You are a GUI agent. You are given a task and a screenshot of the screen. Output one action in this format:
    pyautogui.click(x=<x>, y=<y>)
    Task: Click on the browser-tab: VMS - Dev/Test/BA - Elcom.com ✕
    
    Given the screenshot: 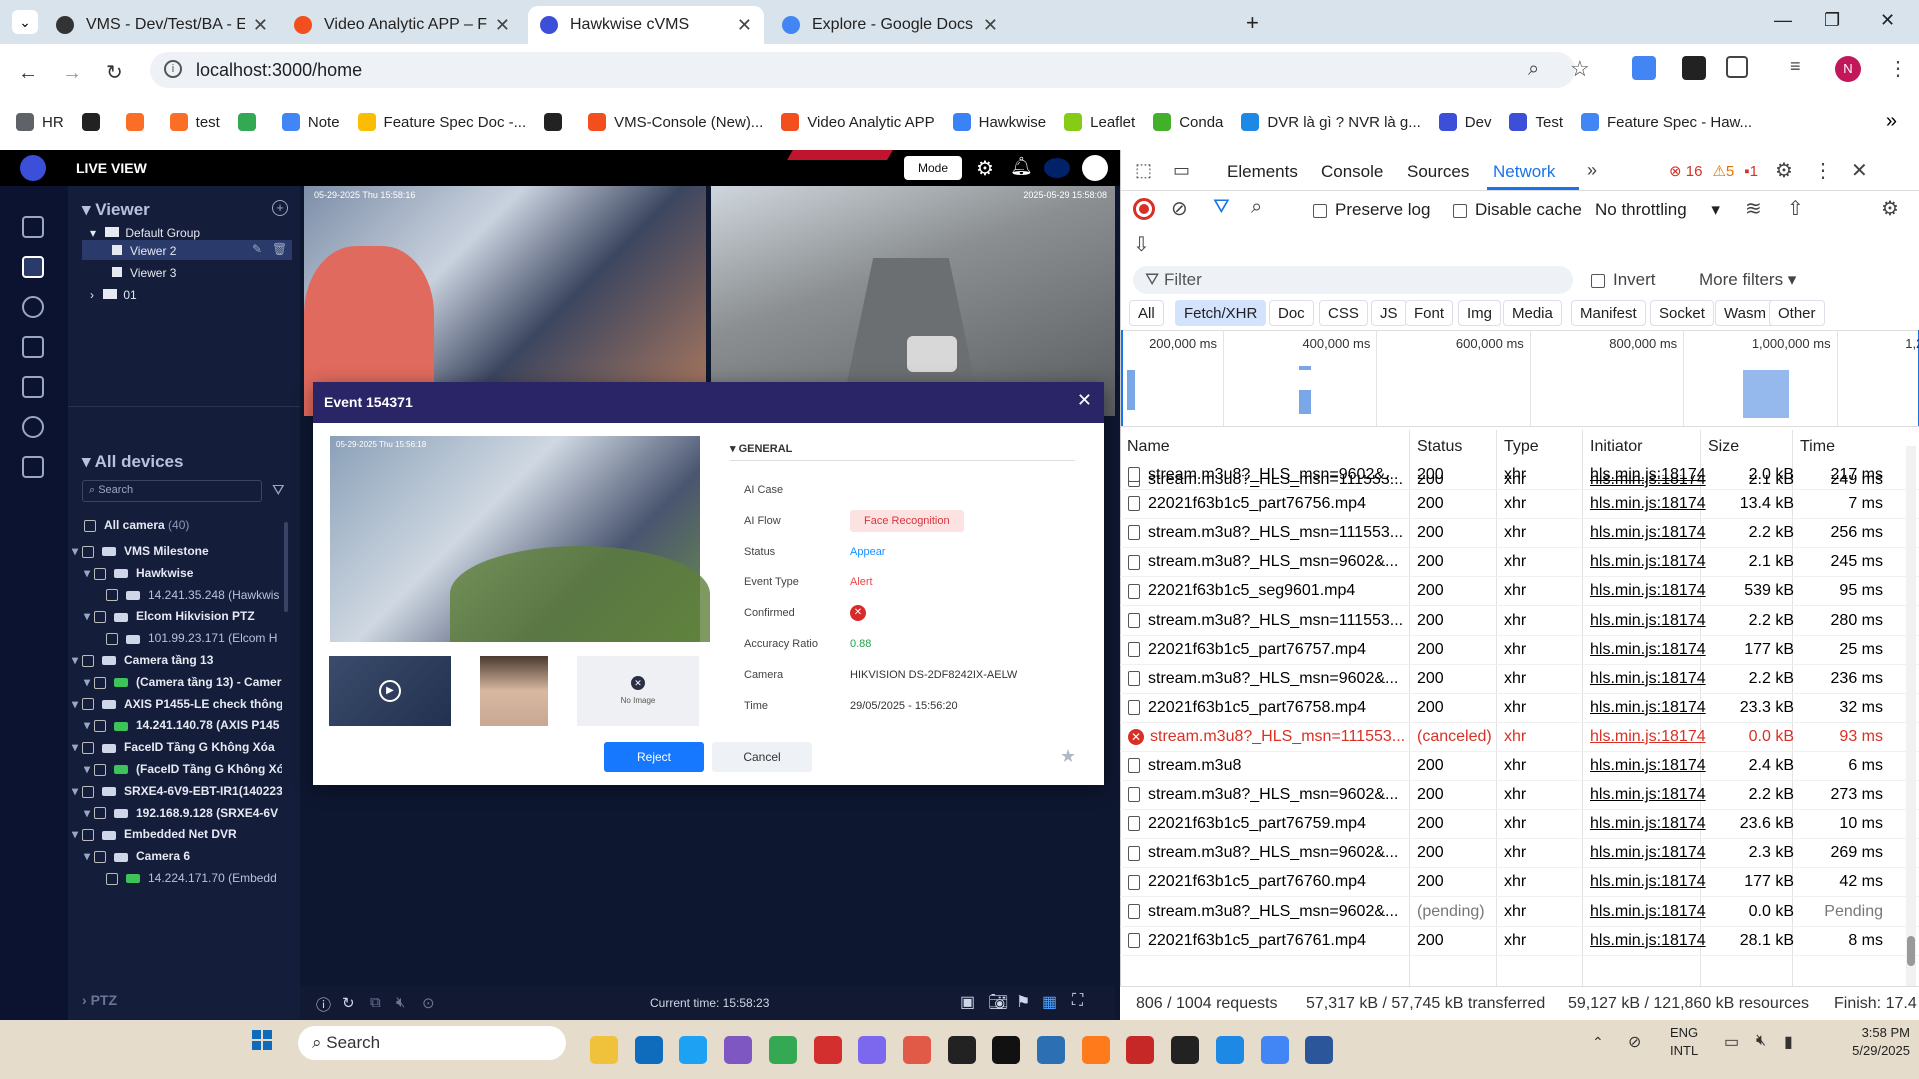 What is the action you would take?
    pyautogui.click(x=162, y=25)
    